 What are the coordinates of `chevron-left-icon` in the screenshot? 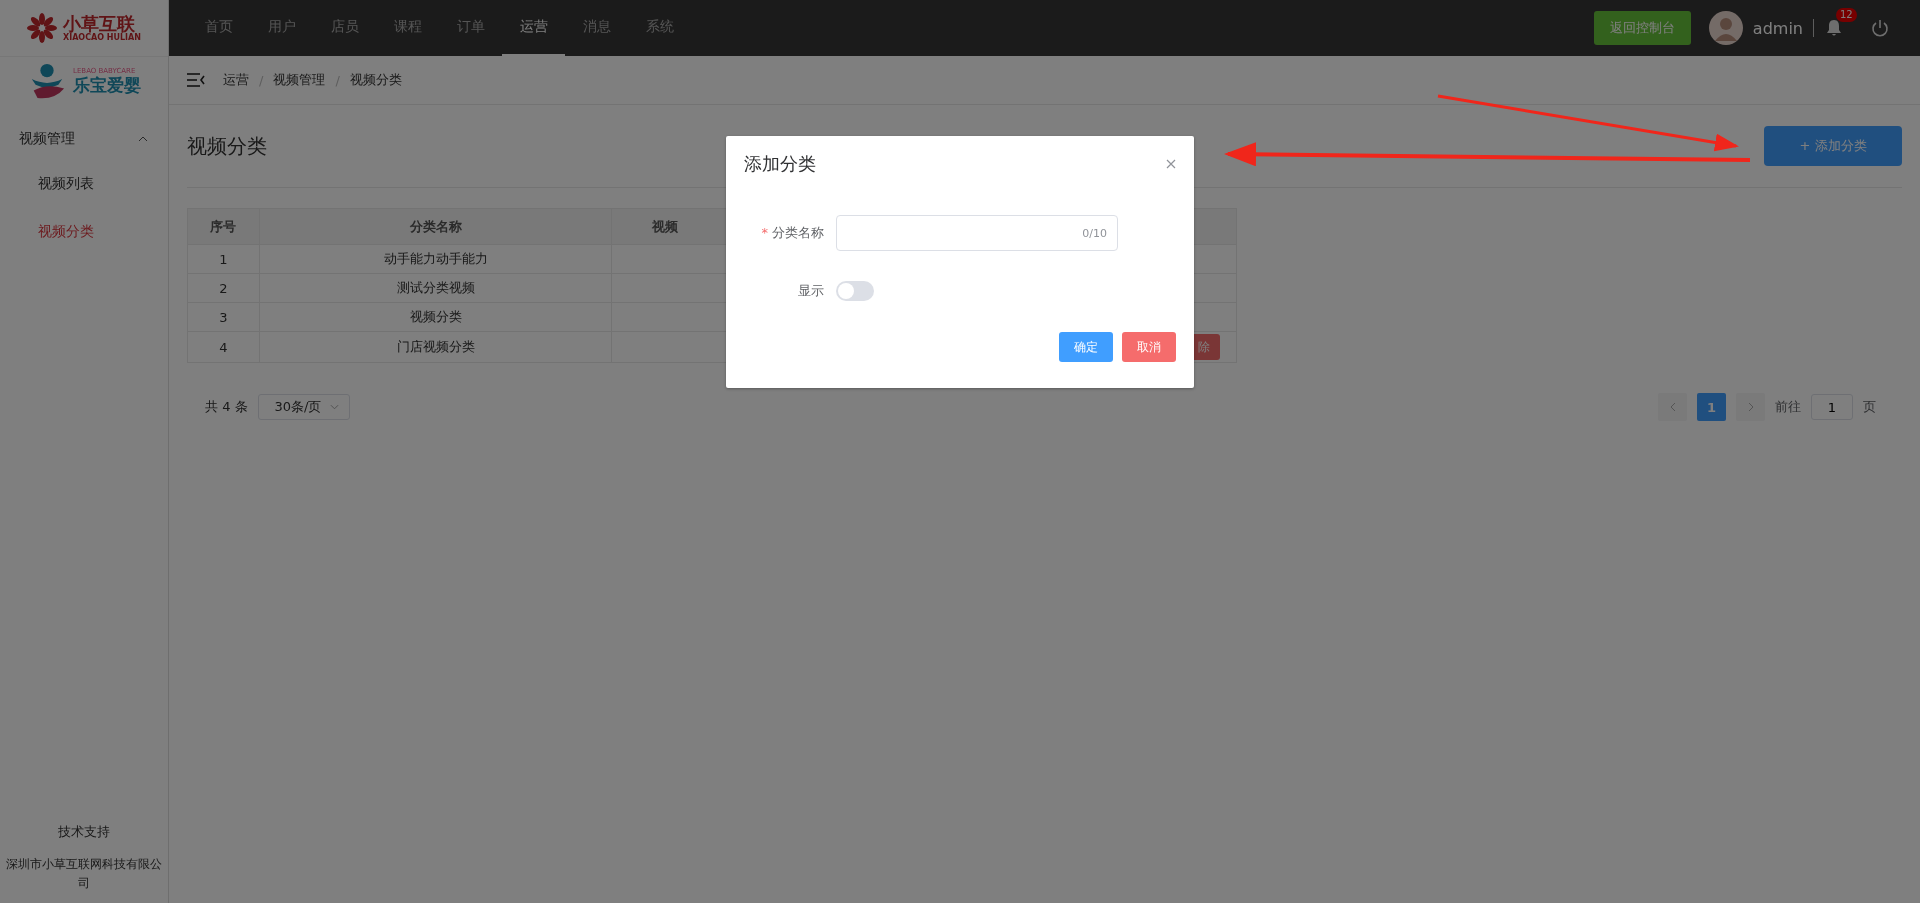 It's located at (1672, 407).